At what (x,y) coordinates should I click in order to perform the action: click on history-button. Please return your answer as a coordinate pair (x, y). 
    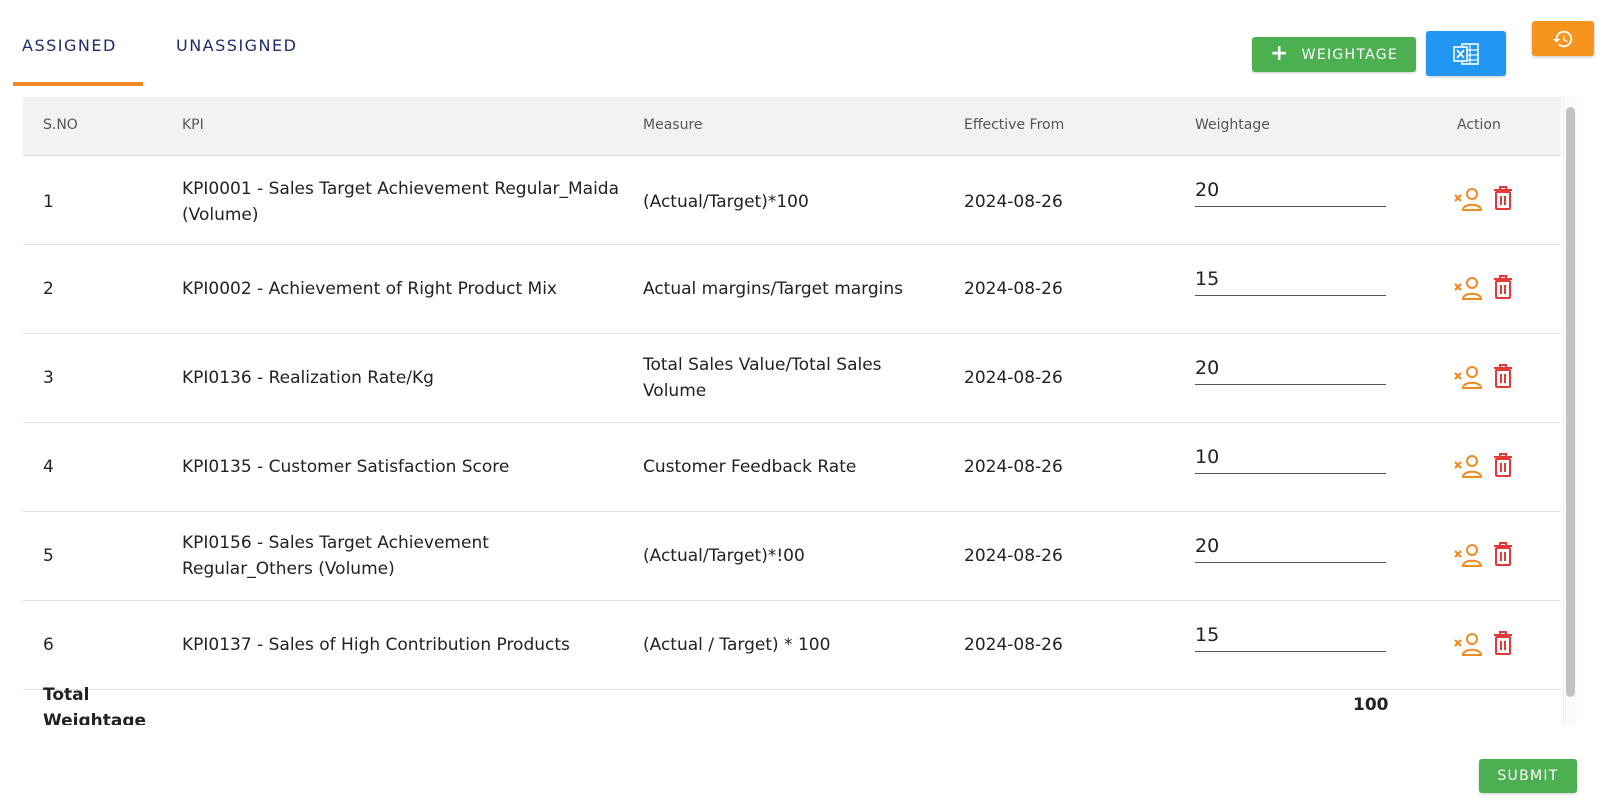
    Looking at the image, I should click on (1563, 38).